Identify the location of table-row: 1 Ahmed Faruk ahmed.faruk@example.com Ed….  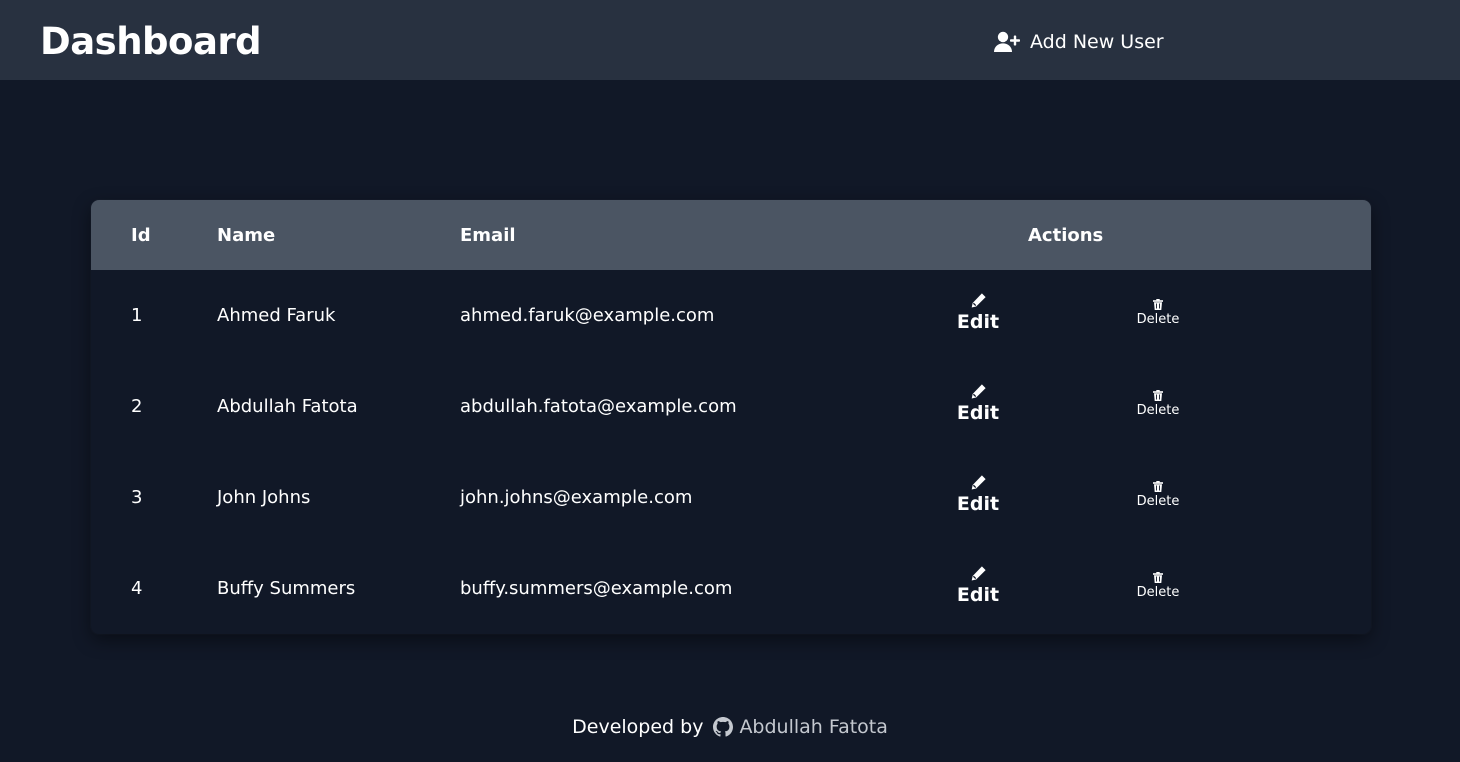
(731, 315).